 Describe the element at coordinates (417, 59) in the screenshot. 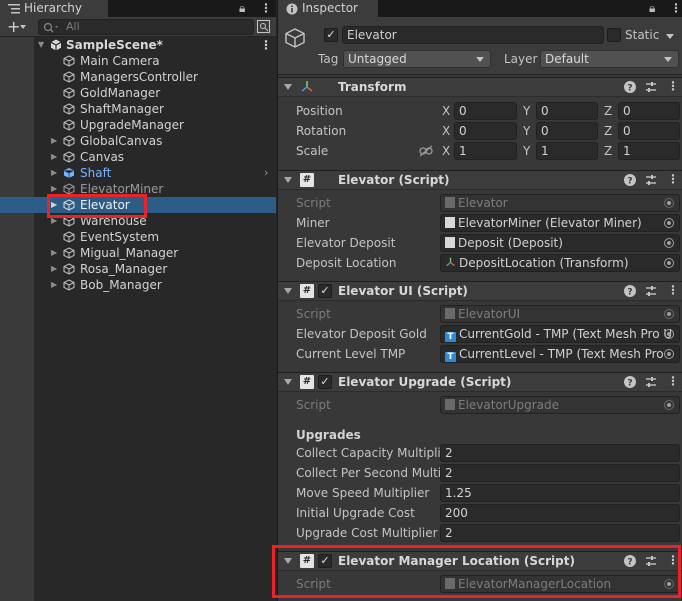

I see `tag-dropdown: Untagged` at that location.